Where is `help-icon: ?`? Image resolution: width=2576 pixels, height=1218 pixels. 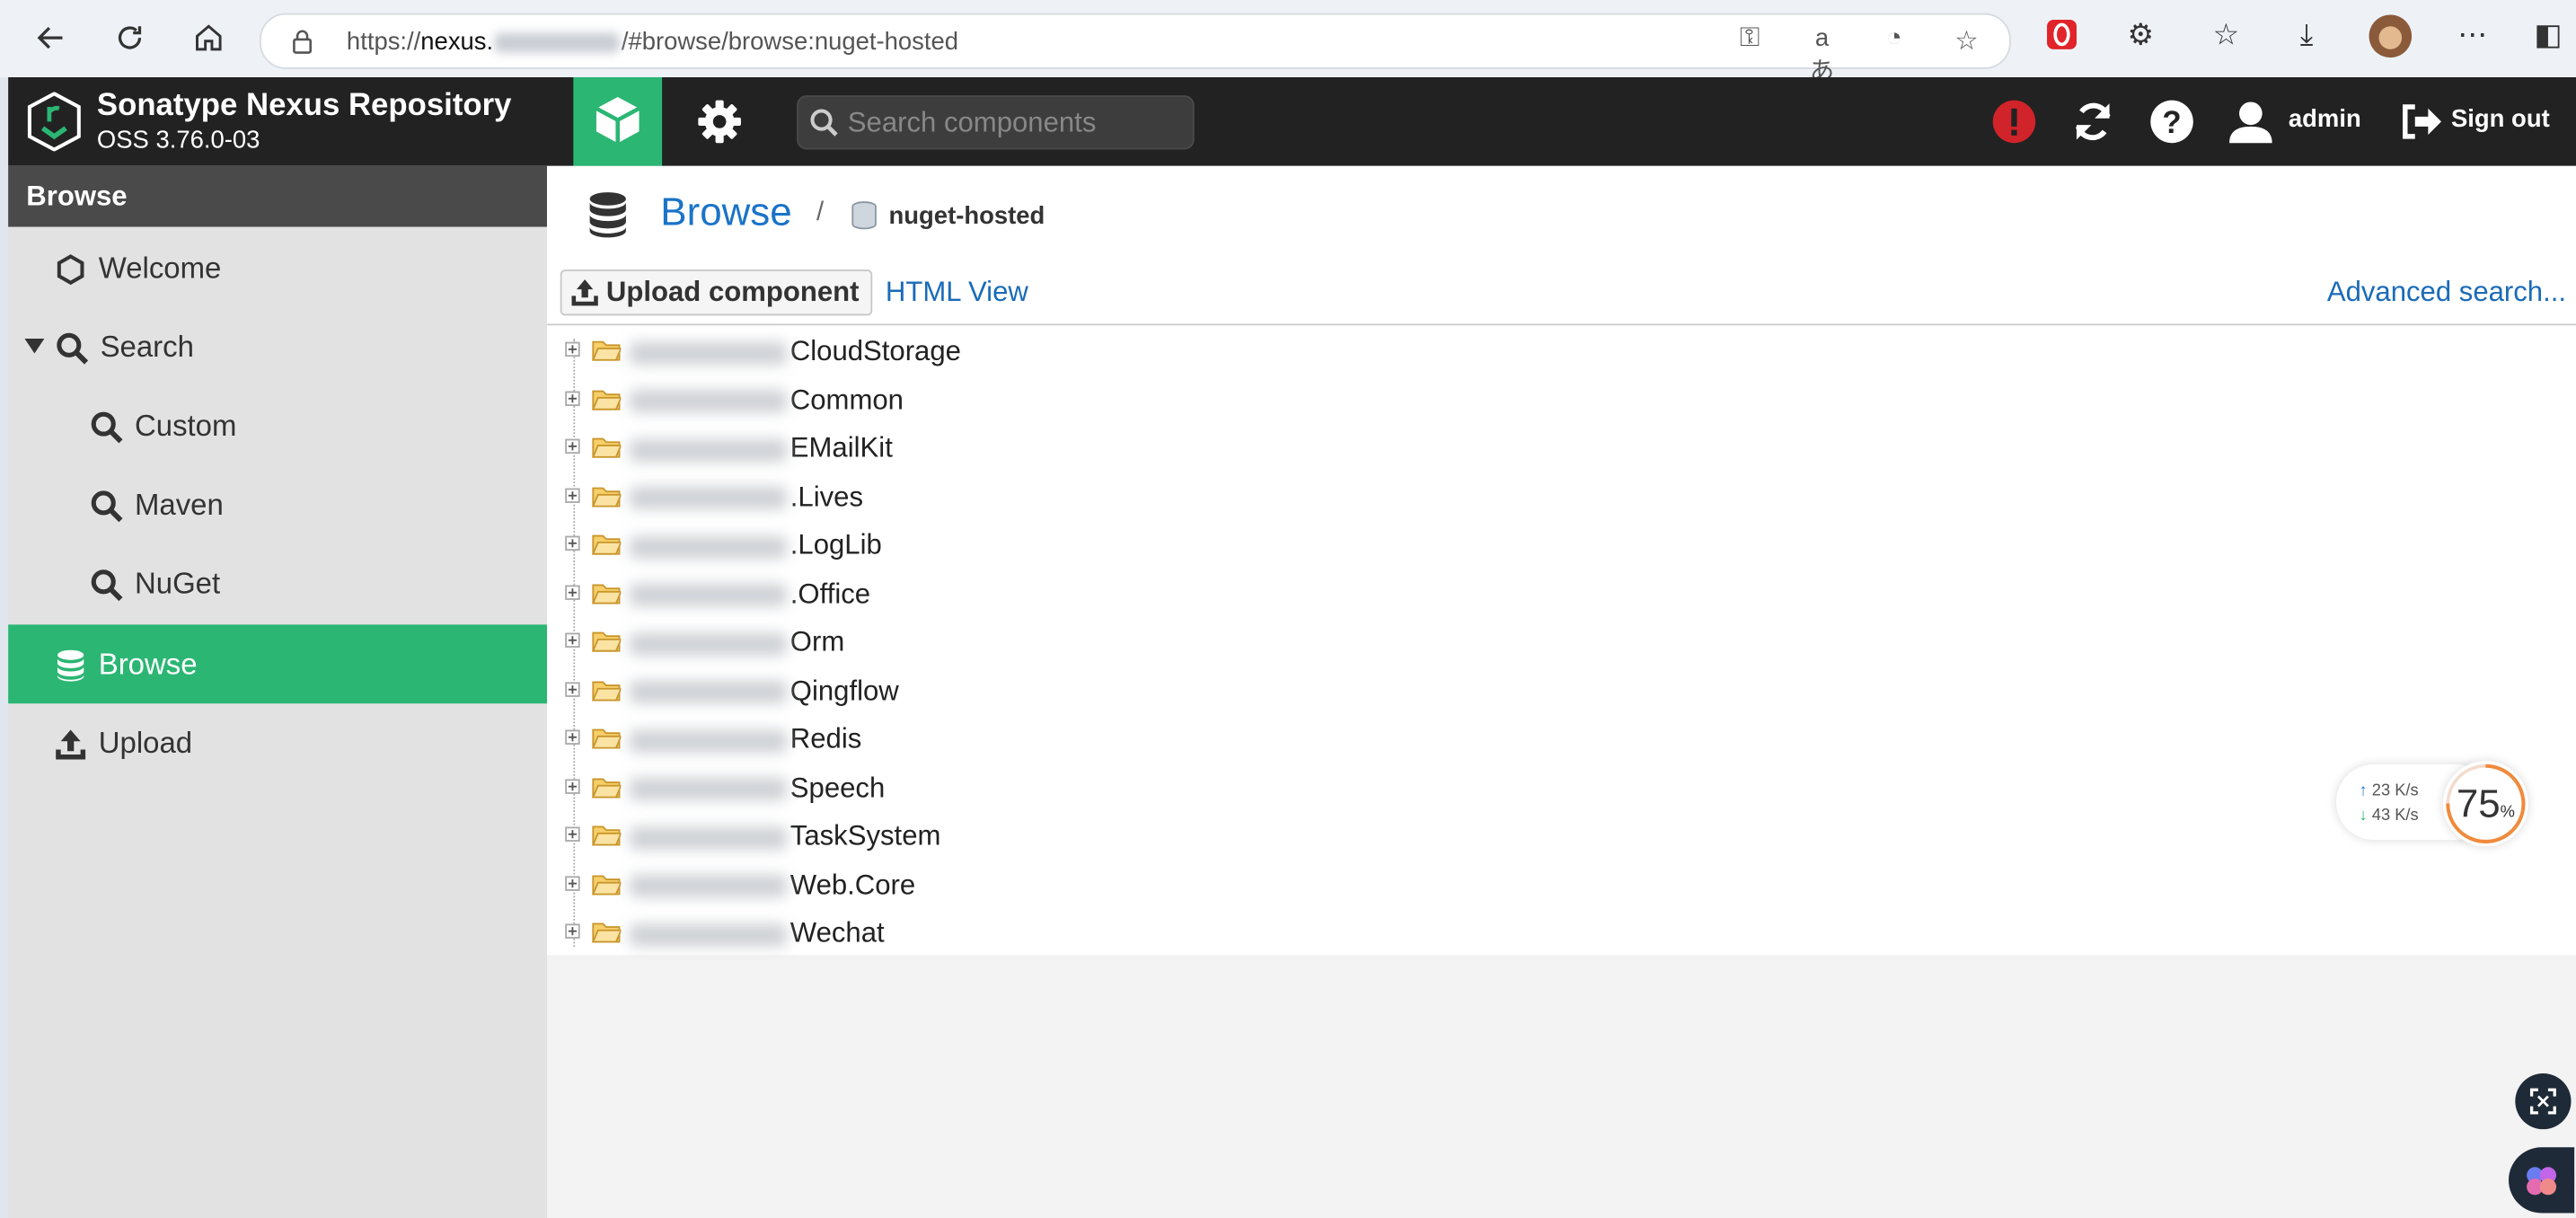
help-icon: ? is located at coordinates (2172, 121).